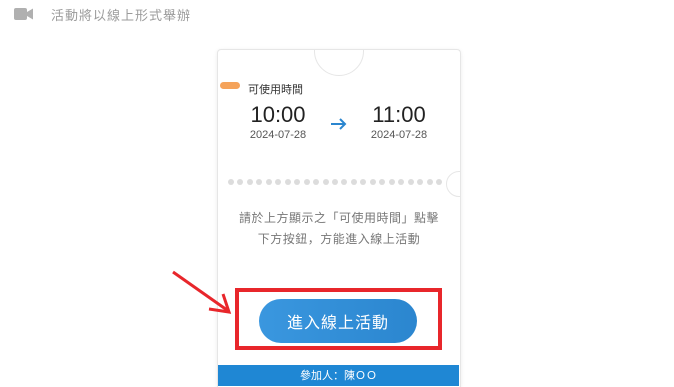  What do you see at coordinates (338, 228) in the screenshot?
I see `instruction-text: 請於上方顯示之「可使用時間」點擊下方按鈕，方能進入線上活動` at bounding box center [338, 228].